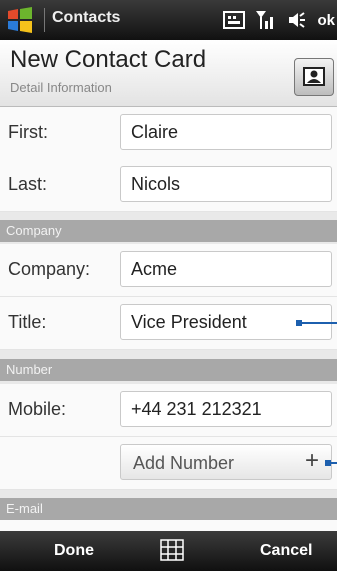  I want to click on title-label: Title:, so click(27, 322).